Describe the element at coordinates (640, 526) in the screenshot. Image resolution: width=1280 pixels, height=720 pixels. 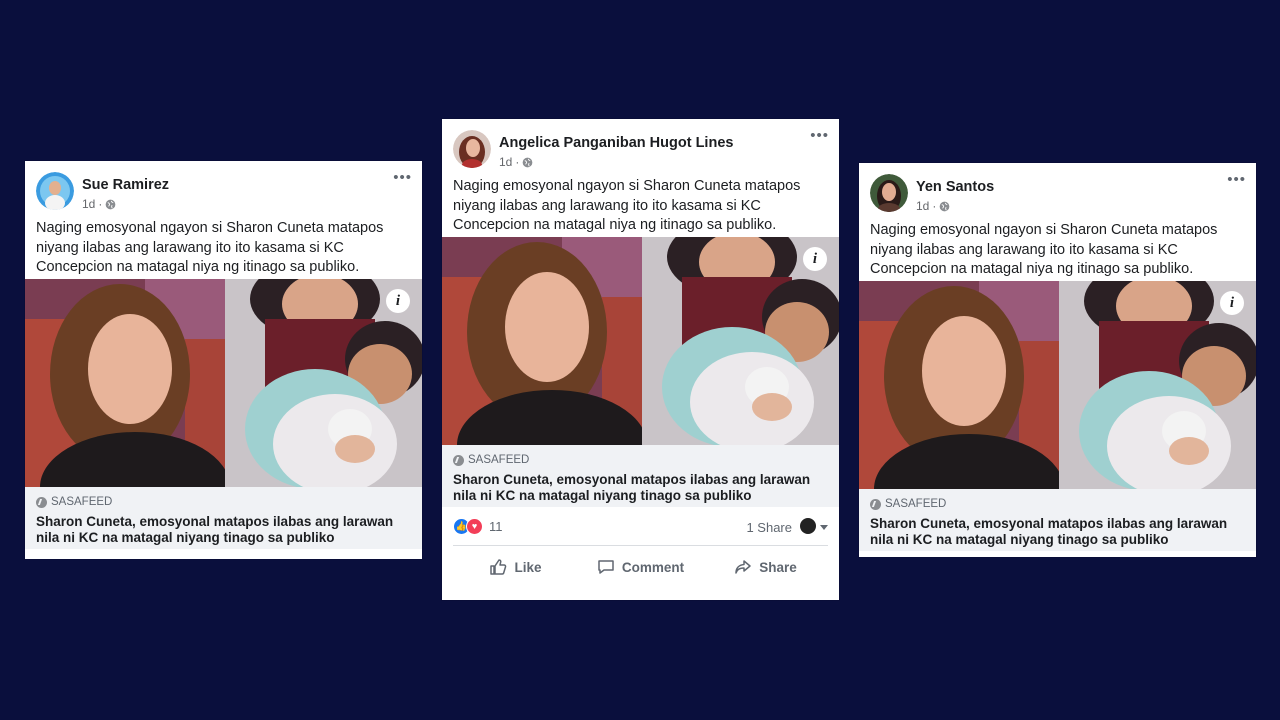
I see `post-stats: 👍 ♥ 11 1 Share` at that location.